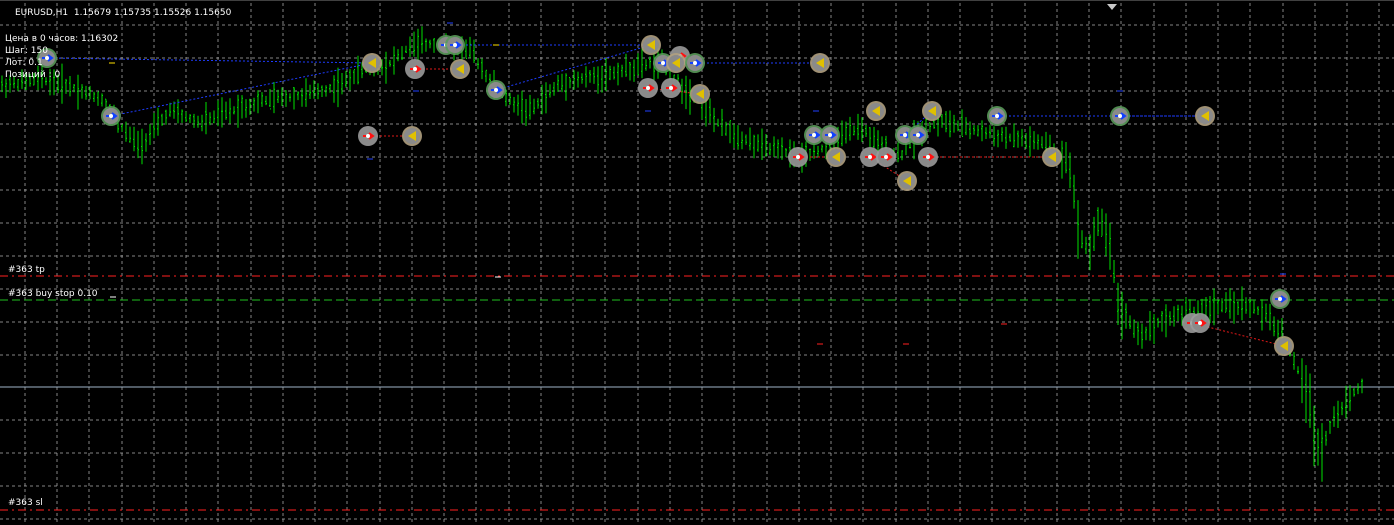  What do you see at coordinates (42, 13) in the screenshot?
I see `symbol-timeframe: EURUSD,H1` at bounding box center [42, 13].